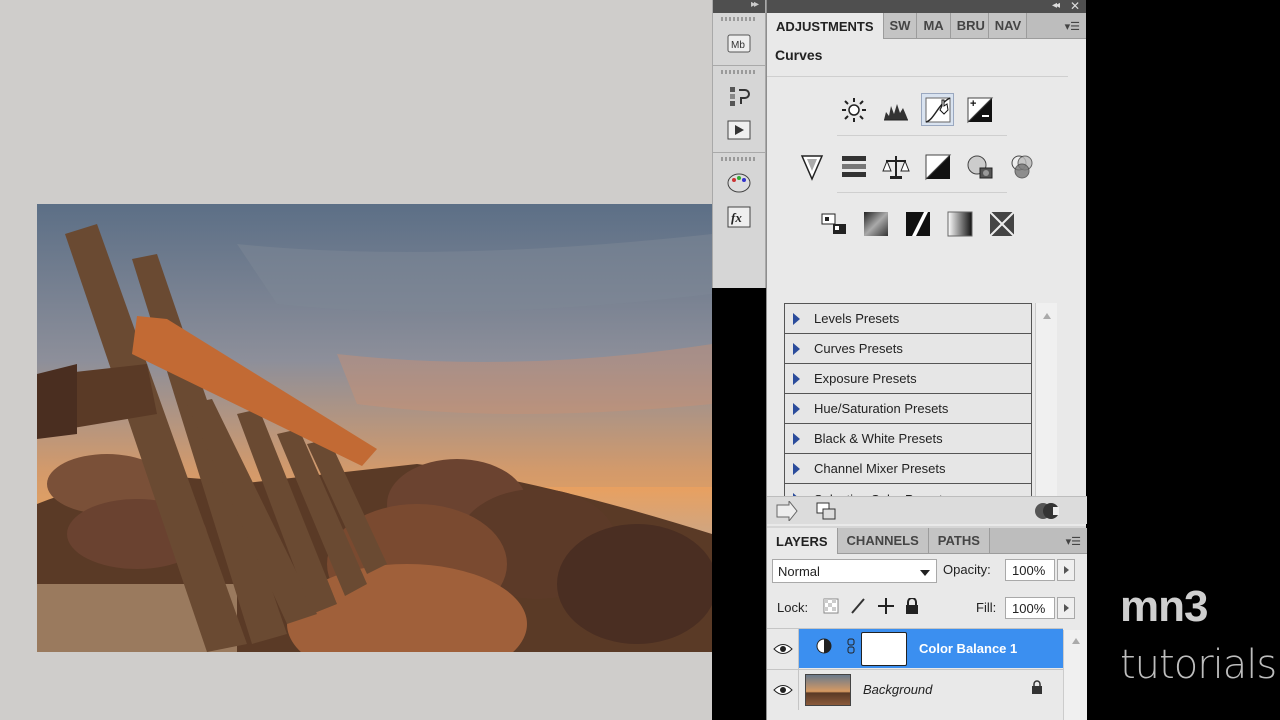  Describe the element at coordinates (925, 573) in the screenshot. I see `chevron-down-icon` at that location.